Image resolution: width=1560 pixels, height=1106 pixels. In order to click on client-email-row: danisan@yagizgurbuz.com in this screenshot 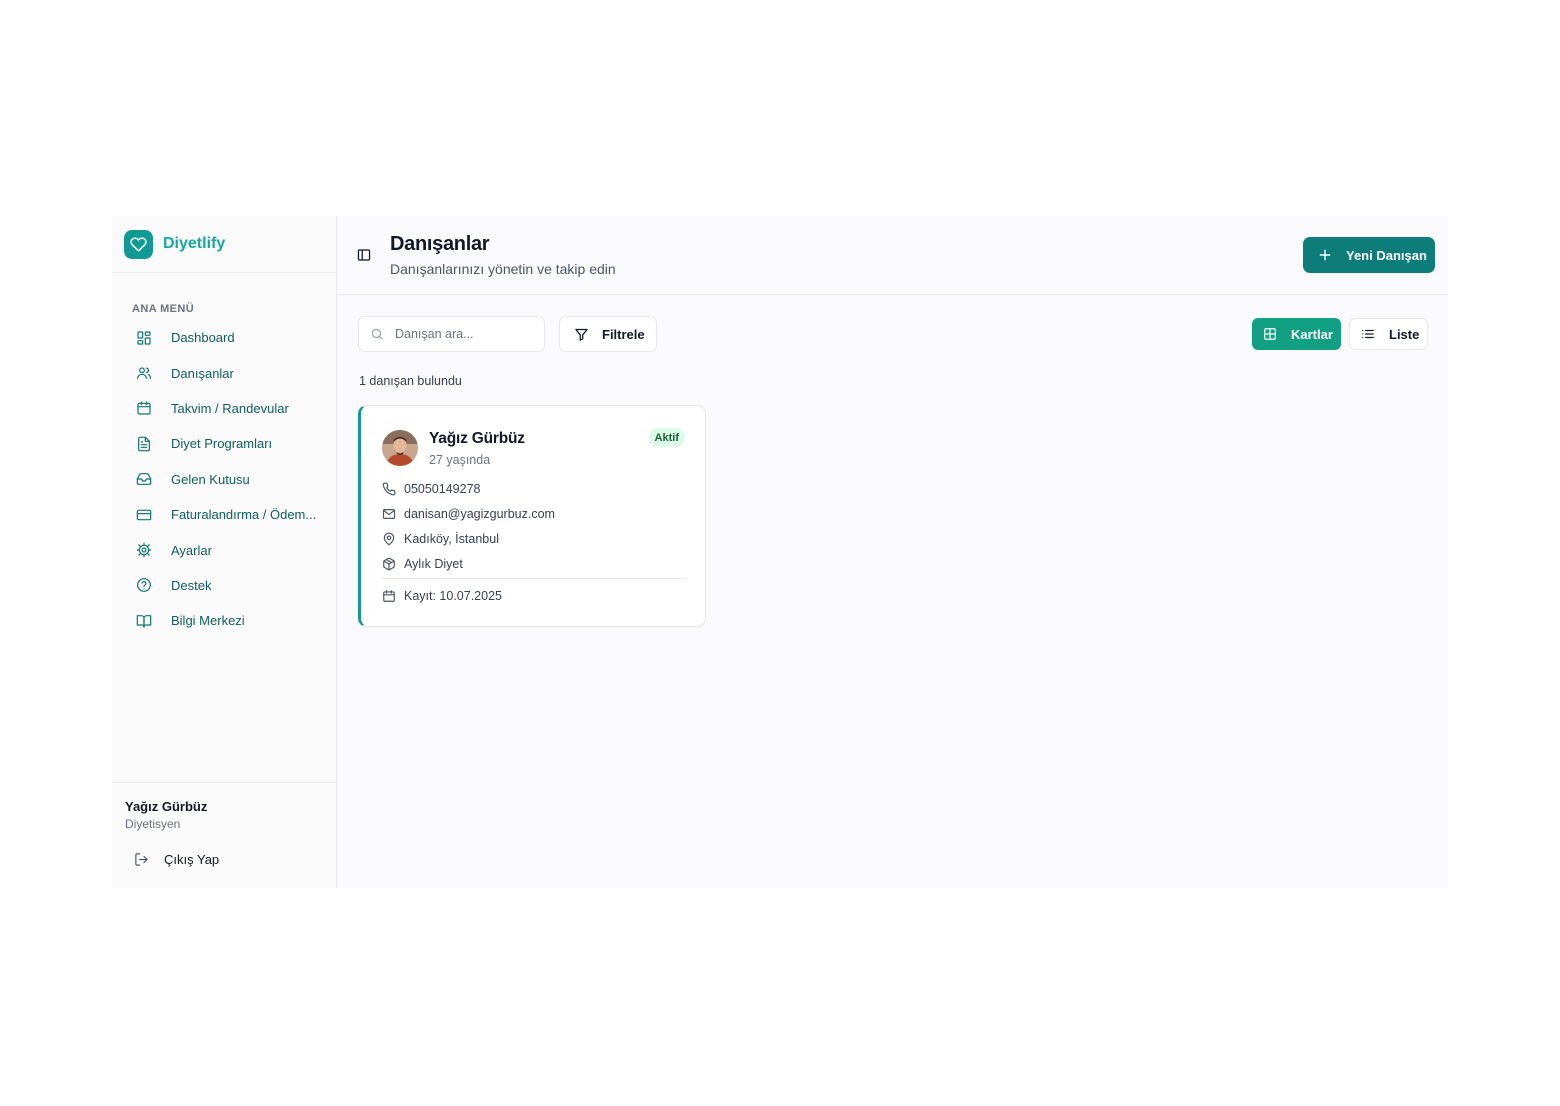, I will do `click(468, 514)`.